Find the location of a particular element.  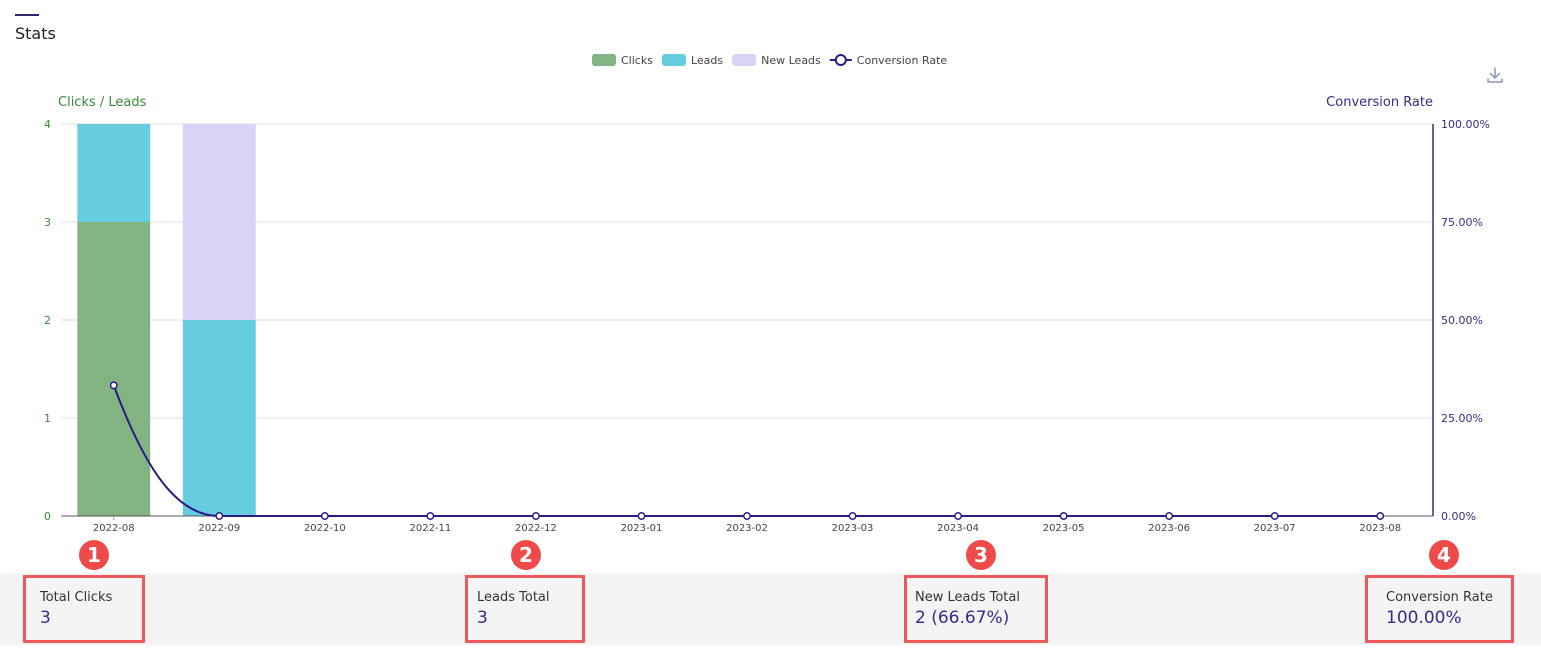

tab-indicator is located at coordinates (27, 15).